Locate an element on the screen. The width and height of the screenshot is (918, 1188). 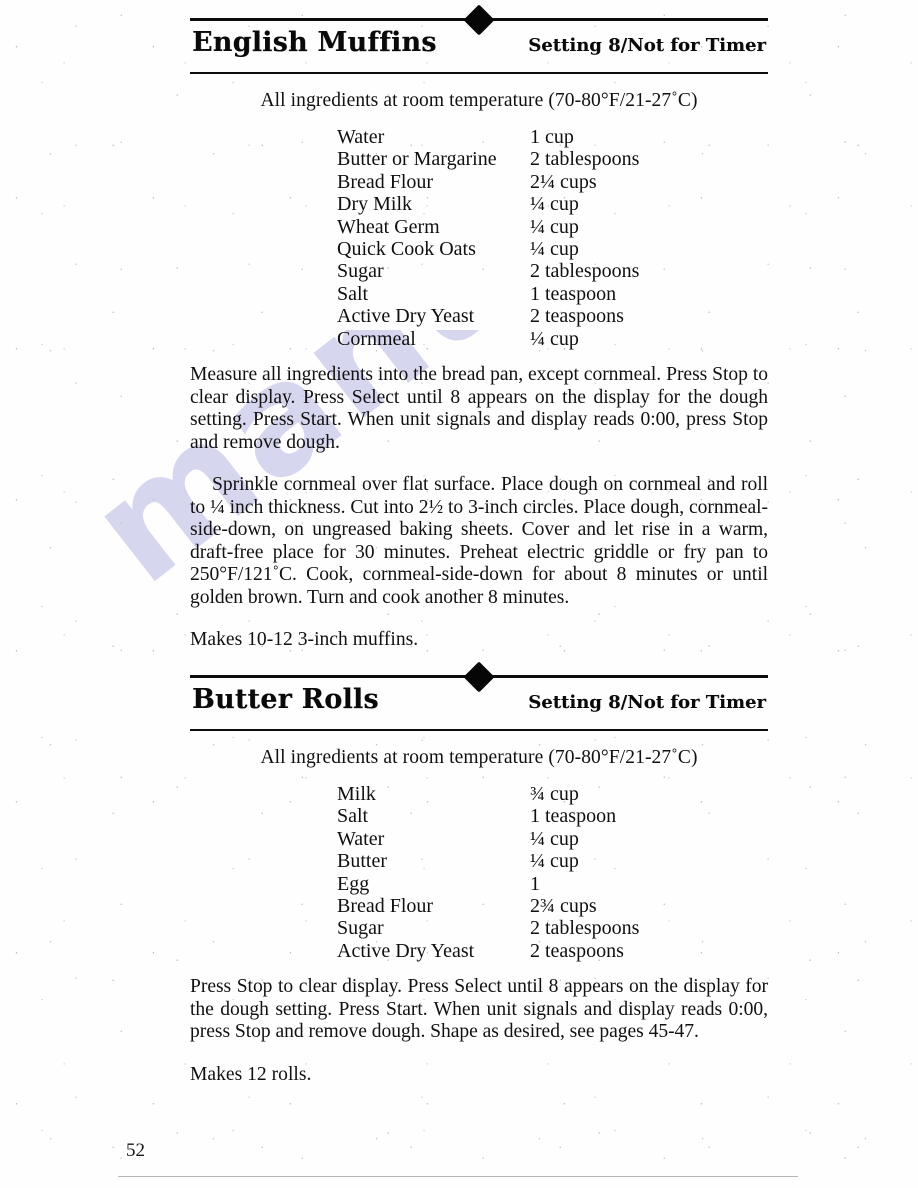
footer-rule is located at coordinates (458, 1176).